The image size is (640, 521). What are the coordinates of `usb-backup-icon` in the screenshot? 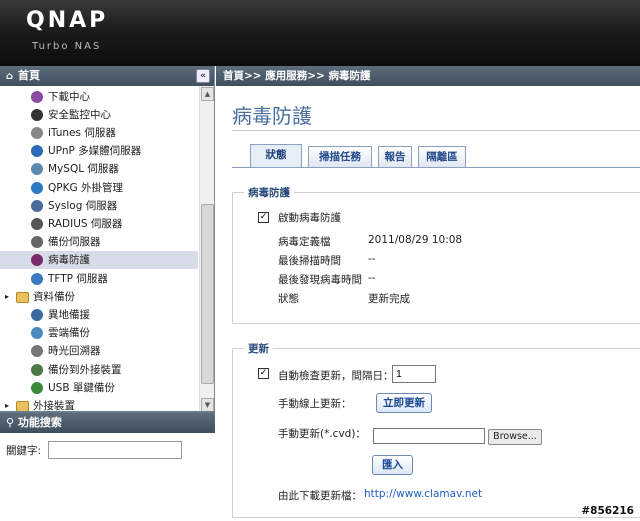 It's located at (37, 387).